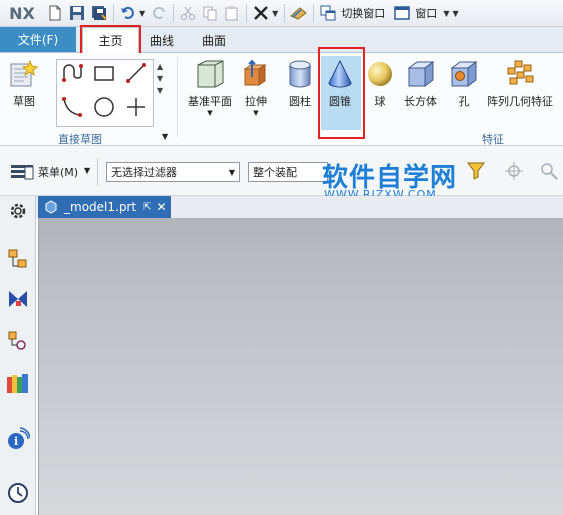 This screenshot has width=563, height=515. I want to click on paste-icon, so click(232, 13).